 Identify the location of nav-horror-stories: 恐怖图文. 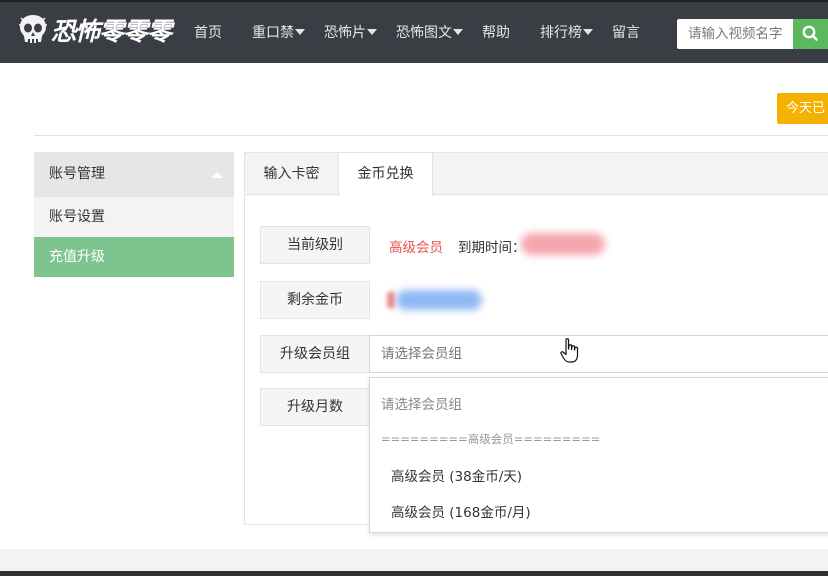
(429, 33).